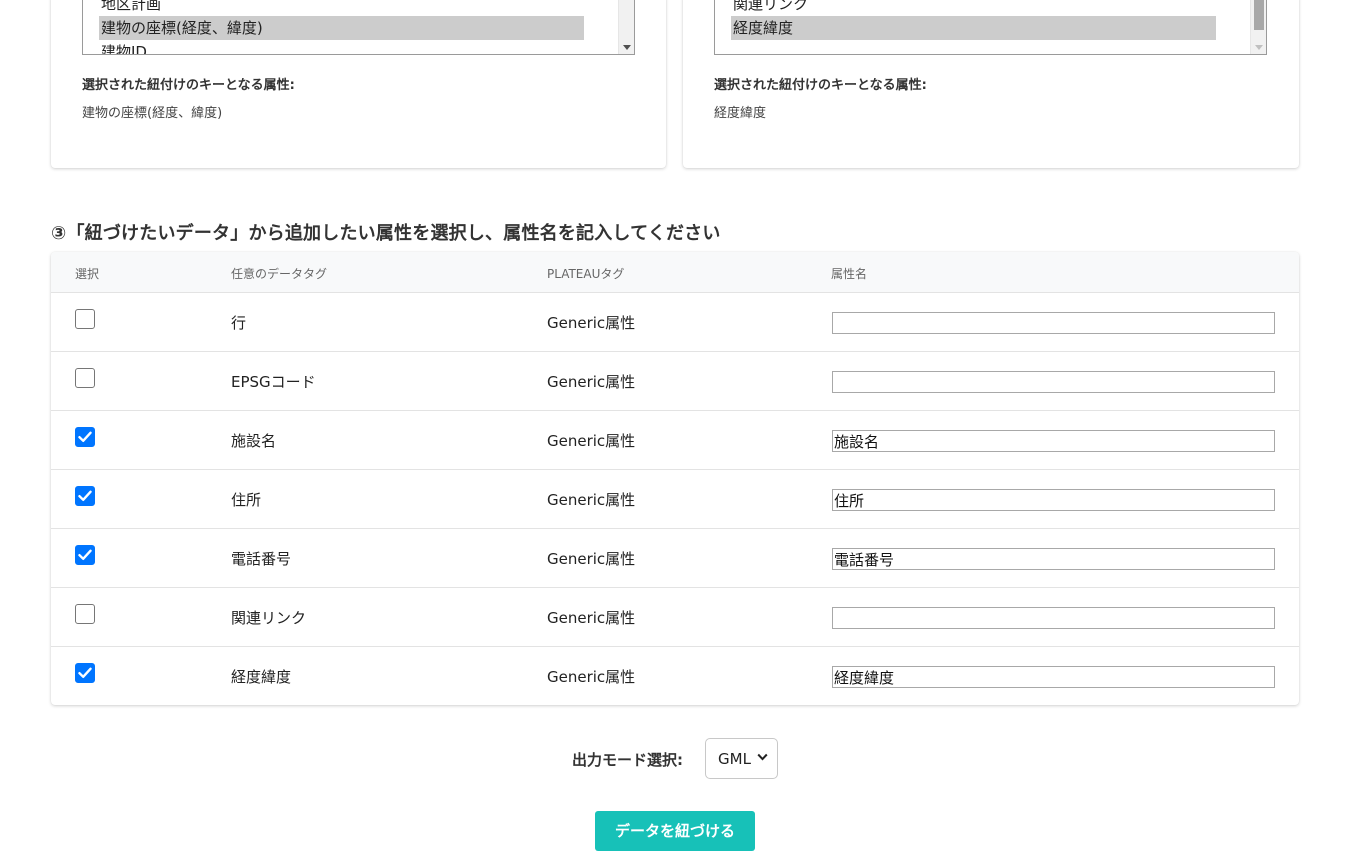 The image size is (1350, 867). I want to click on listbox-option: 関連リンク, so click(769, 8).